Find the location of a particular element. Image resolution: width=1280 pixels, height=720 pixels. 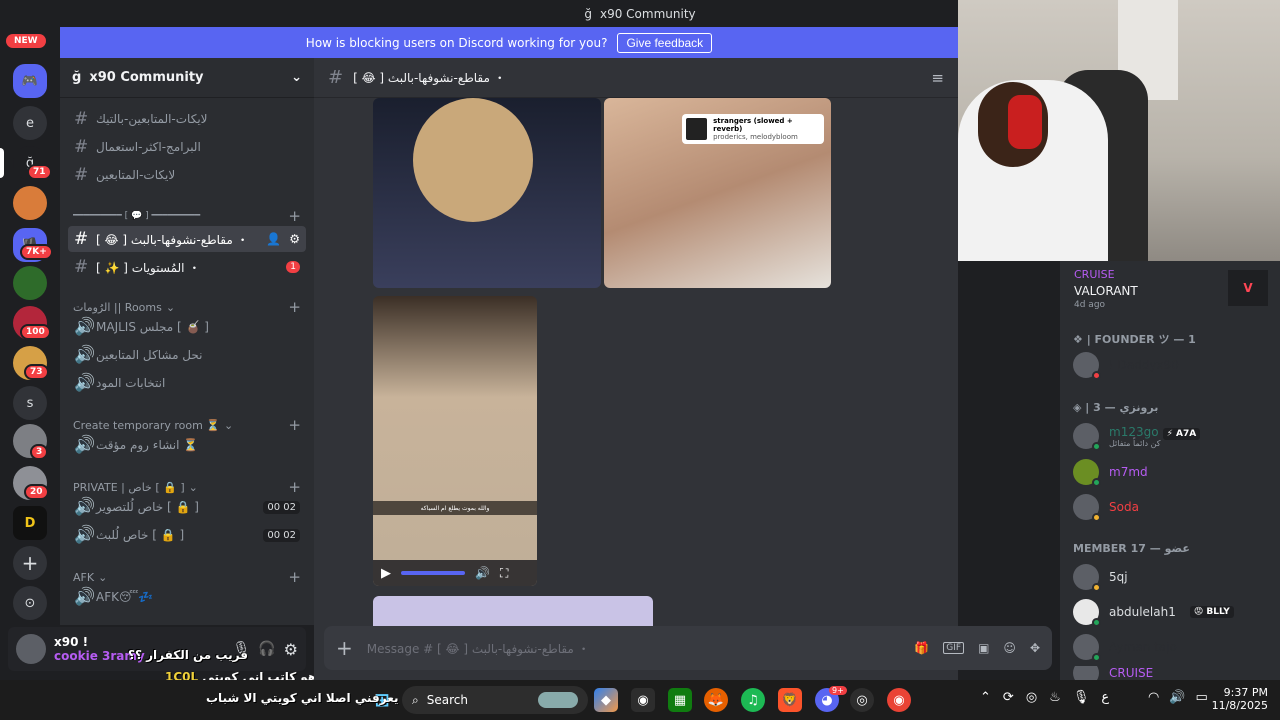

guild-green is located at coordinates (30, 283).